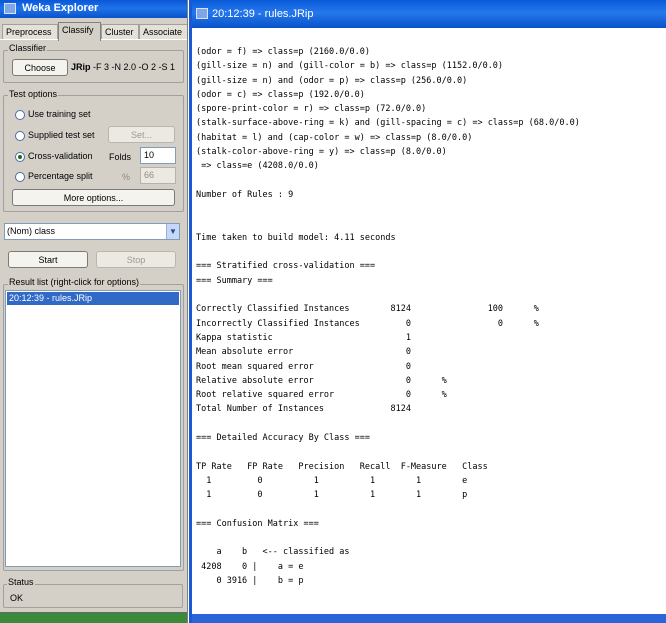 The width and height of the screenshot is (666, 623). Describe the element at coordinates (81, 67) in the screenshot. I see `classifier-name: JRip` at that location.